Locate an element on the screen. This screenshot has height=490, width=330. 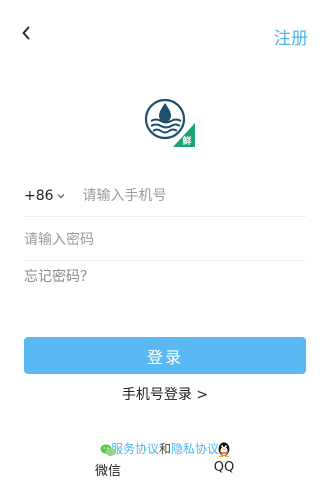
chevron-left-icon is located at coordinates (26, 33).